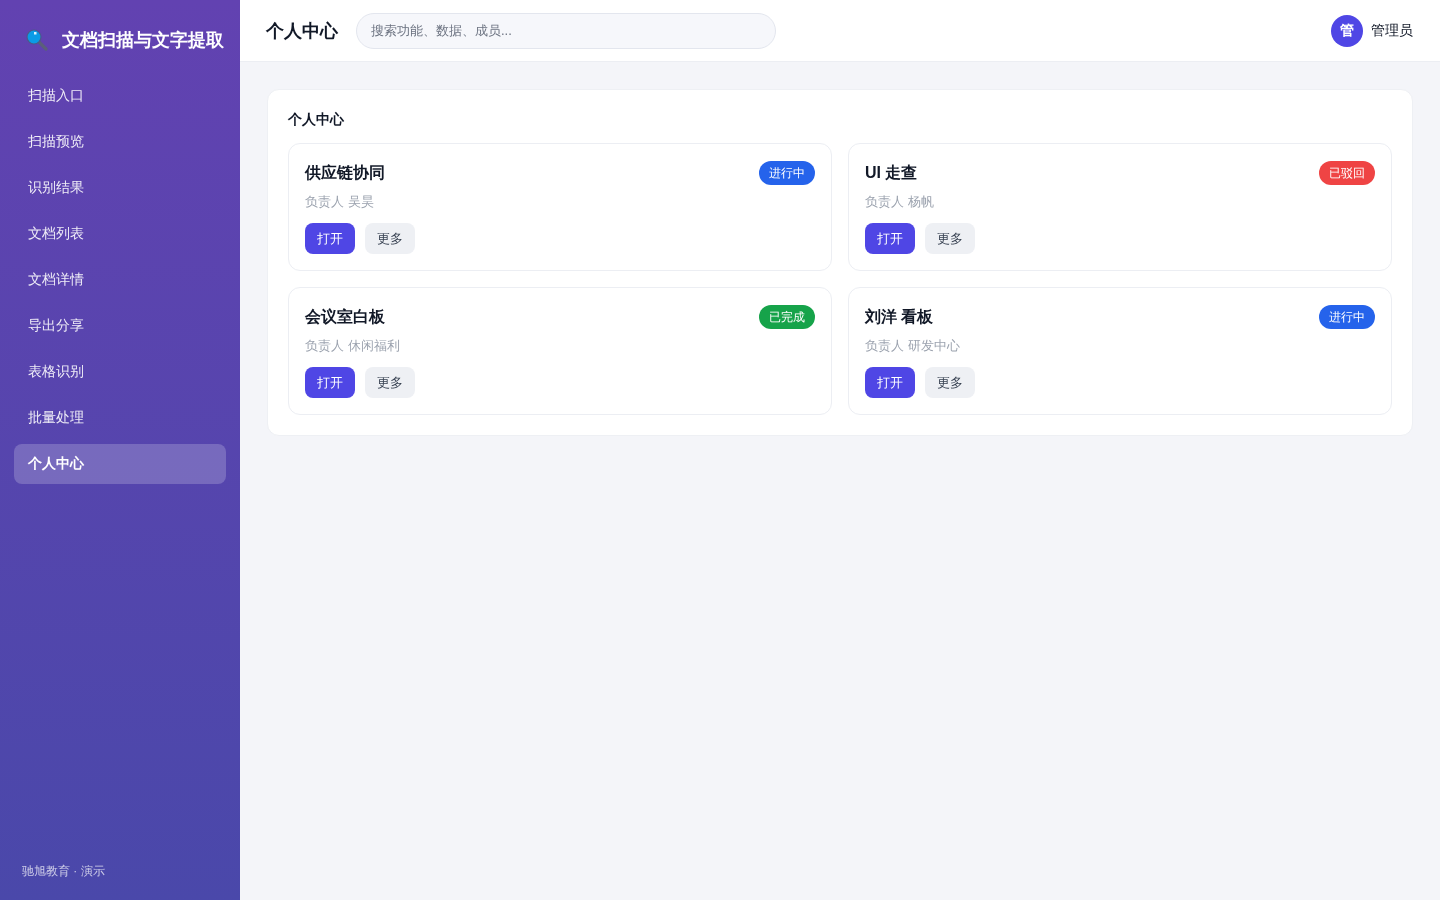  What do you see at coordinates (120, 372) in the screenshot?
I see `sidebar-item: 表格识别` at bounding box center [120, 372].